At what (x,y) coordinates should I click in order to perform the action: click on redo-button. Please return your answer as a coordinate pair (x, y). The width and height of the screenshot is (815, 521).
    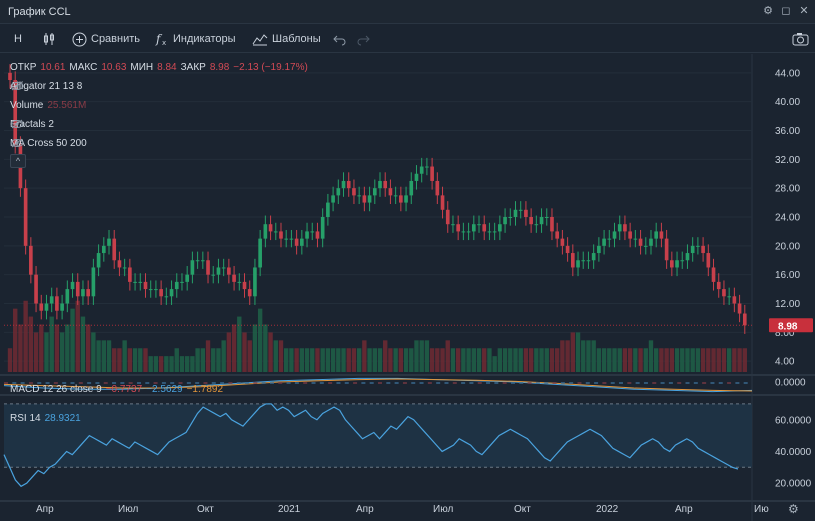
    Looking at the image, I should click on (363, 39).